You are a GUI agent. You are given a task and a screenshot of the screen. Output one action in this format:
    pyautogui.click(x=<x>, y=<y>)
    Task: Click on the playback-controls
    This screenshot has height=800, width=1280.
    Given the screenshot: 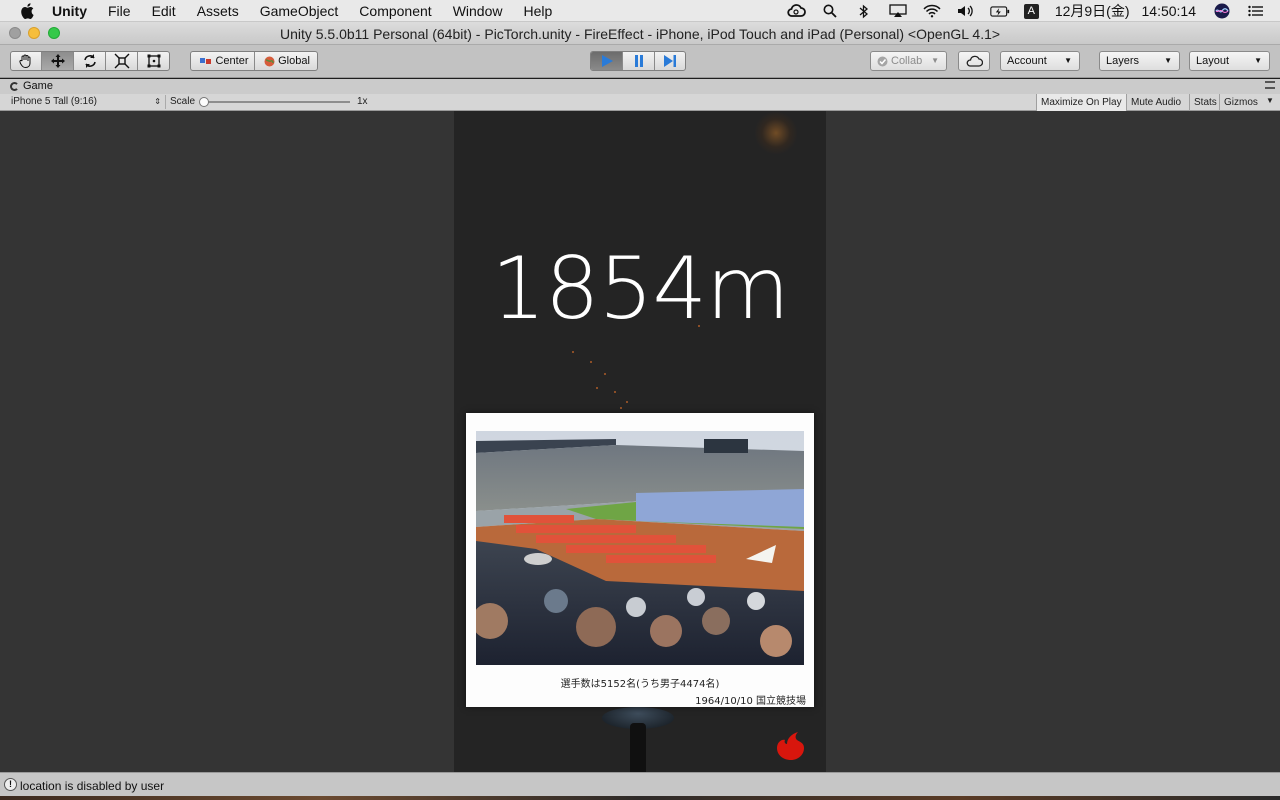 What is the action you would take?
    pyautogui.click(x=638, y=61)
    